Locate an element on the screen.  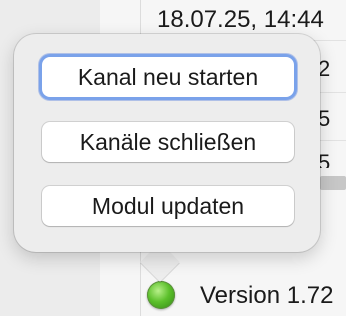
close-channels-button: Kanäle schließen is located at coordinates (168, 142).